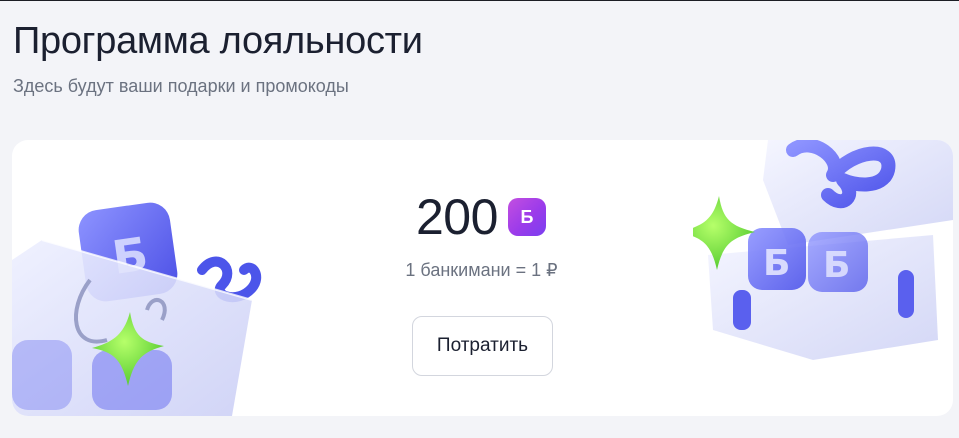 The height and width of the screenshot is (438, 959). I want to click on page-subtitle: Здесь будут ваши подарки и промокоды, so click(181, 86).